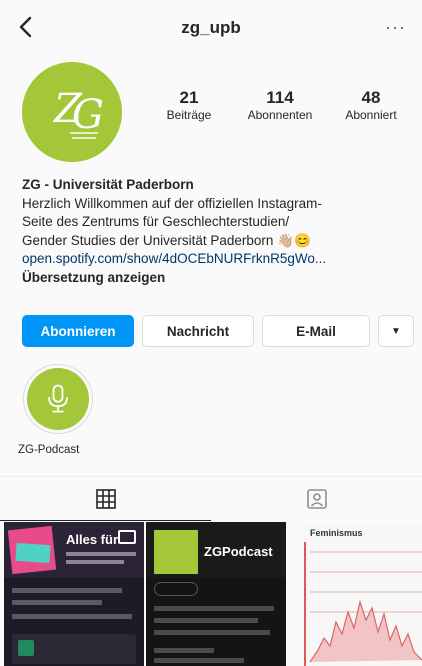  I want to click on multiple-posts-icon, so click(127, 537).